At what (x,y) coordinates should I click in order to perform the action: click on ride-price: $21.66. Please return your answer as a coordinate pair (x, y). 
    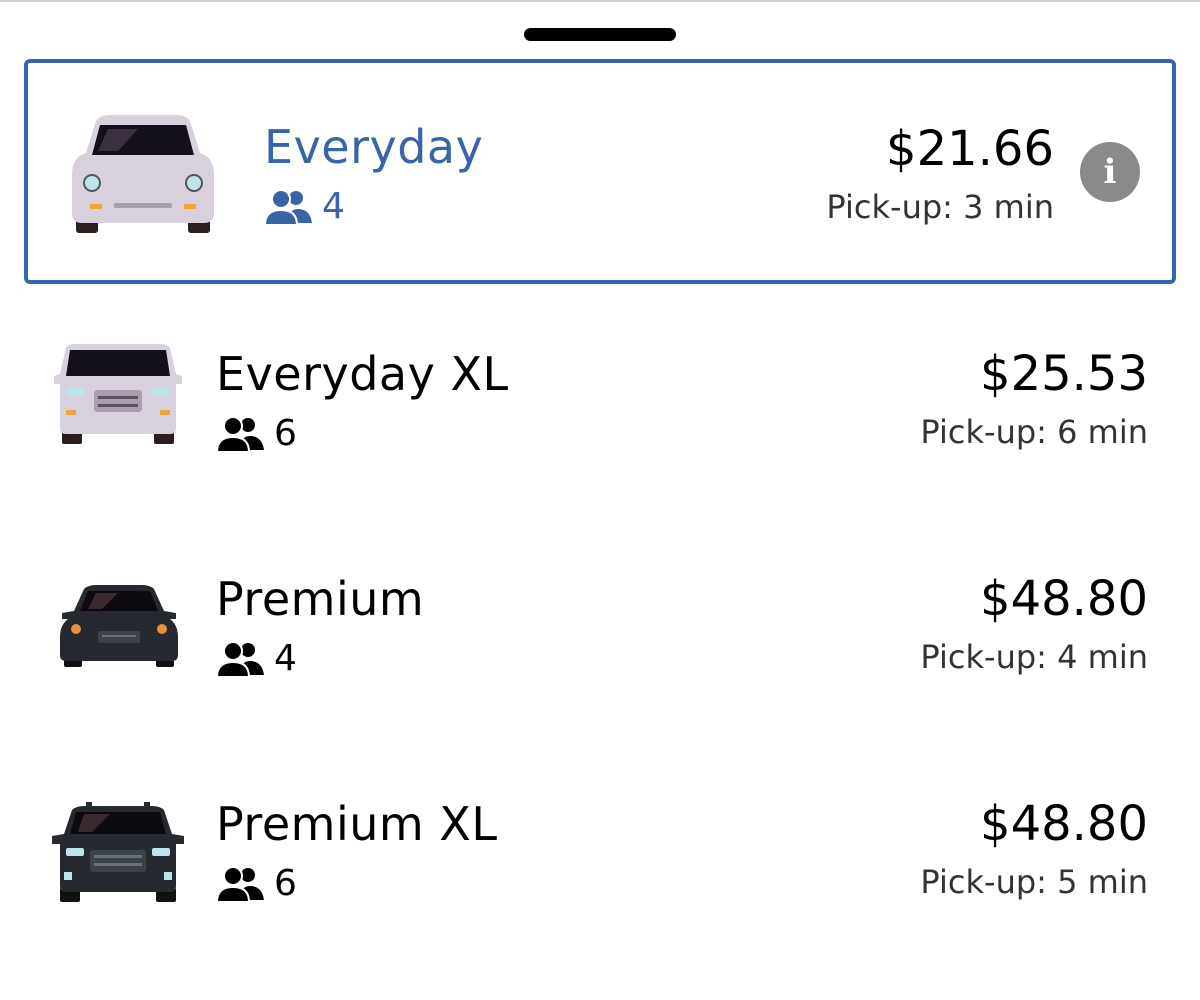
    Looking at the image, I should click on (970, 149).